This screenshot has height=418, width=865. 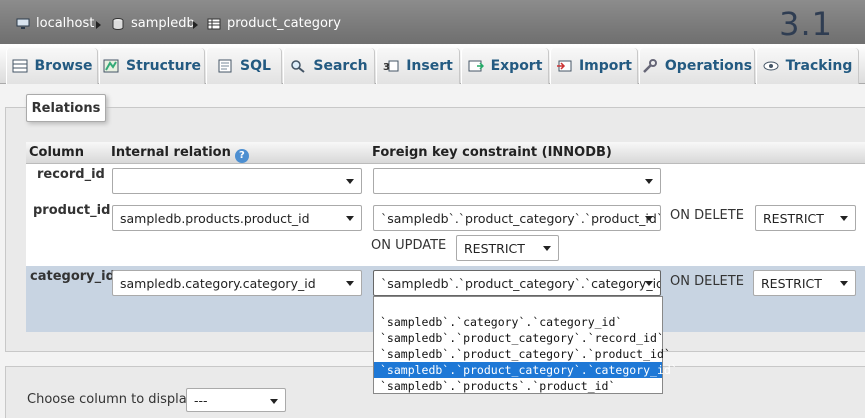 What do you see at coordinates (66, 108) in the screenshot?
I see `relations-legend: Relations` at bounding box center [66, 108].